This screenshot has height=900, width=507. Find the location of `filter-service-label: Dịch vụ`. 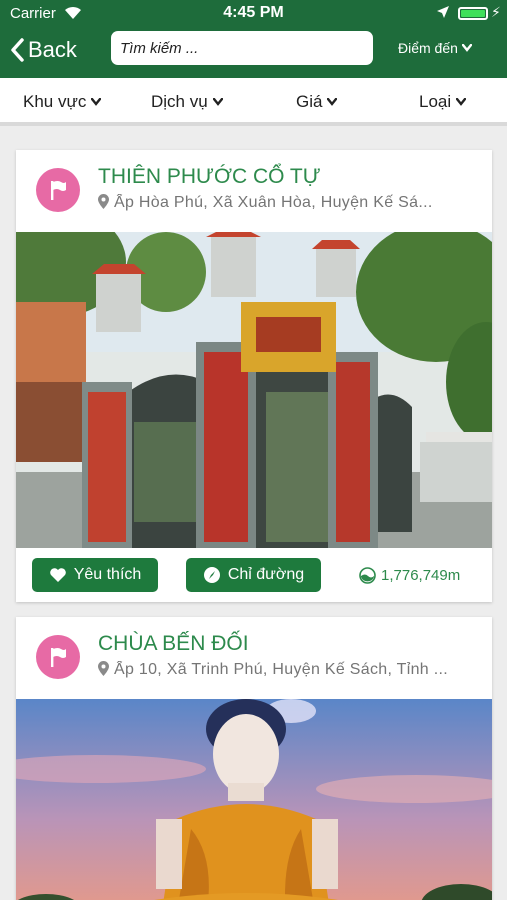

filter-service-label: Dịch vụ is located at coordinates (179, 101).